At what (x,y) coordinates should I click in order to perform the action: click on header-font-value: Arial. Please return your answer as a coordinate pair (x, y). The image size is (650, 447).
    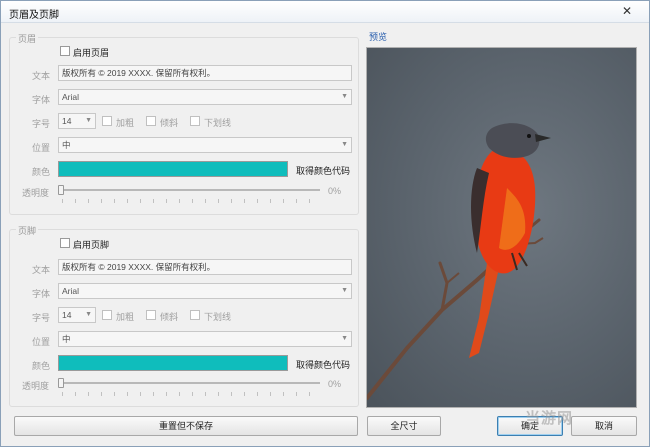
    Looking at the image, I should click on (71, 97).